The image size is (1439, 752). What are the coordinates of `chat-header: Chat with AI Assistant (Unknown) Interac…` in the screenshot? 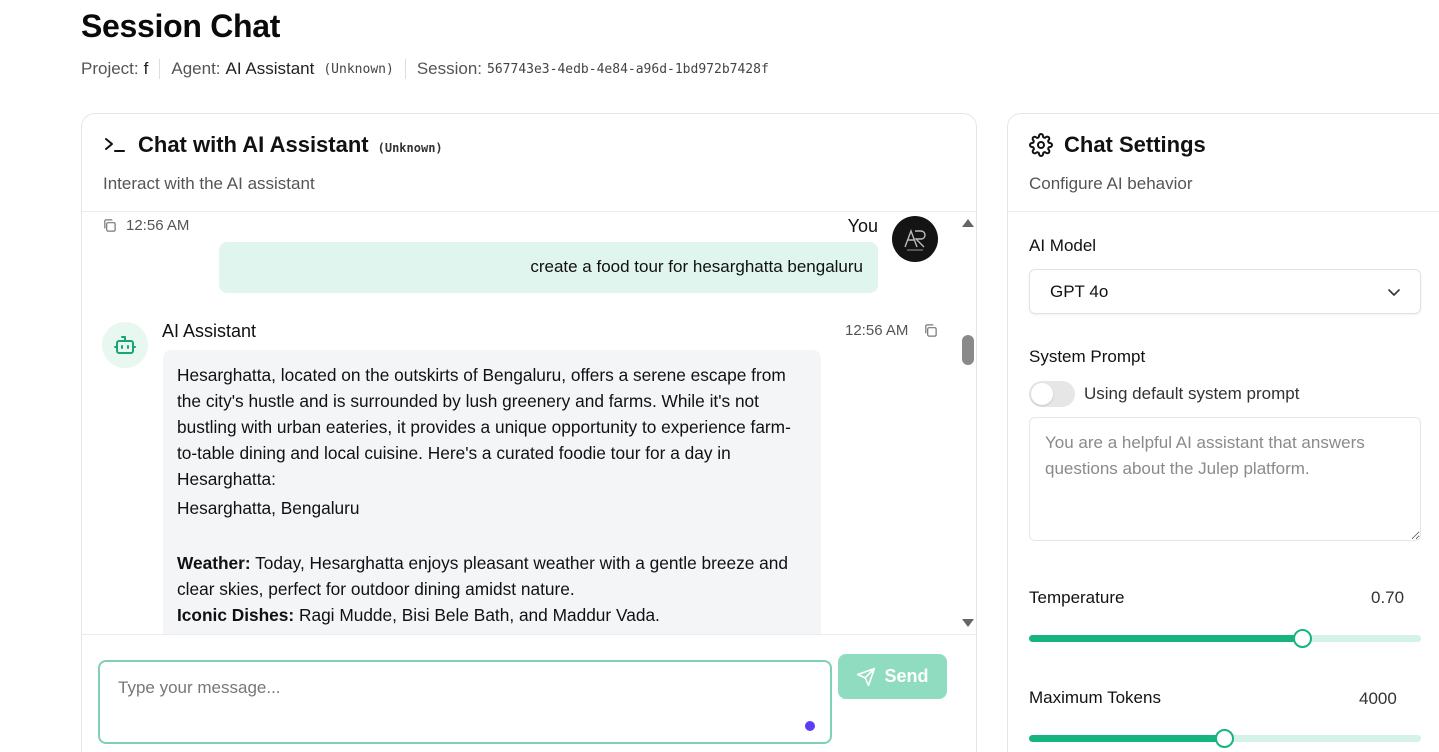 It's located at (529, 163).